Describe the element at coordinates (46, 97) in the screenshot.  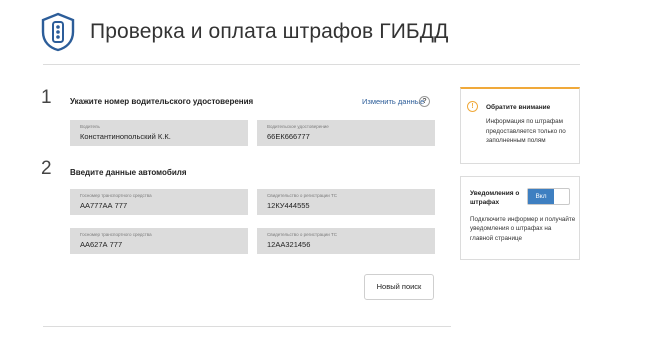
I see `step-1-number: 1` at that location.